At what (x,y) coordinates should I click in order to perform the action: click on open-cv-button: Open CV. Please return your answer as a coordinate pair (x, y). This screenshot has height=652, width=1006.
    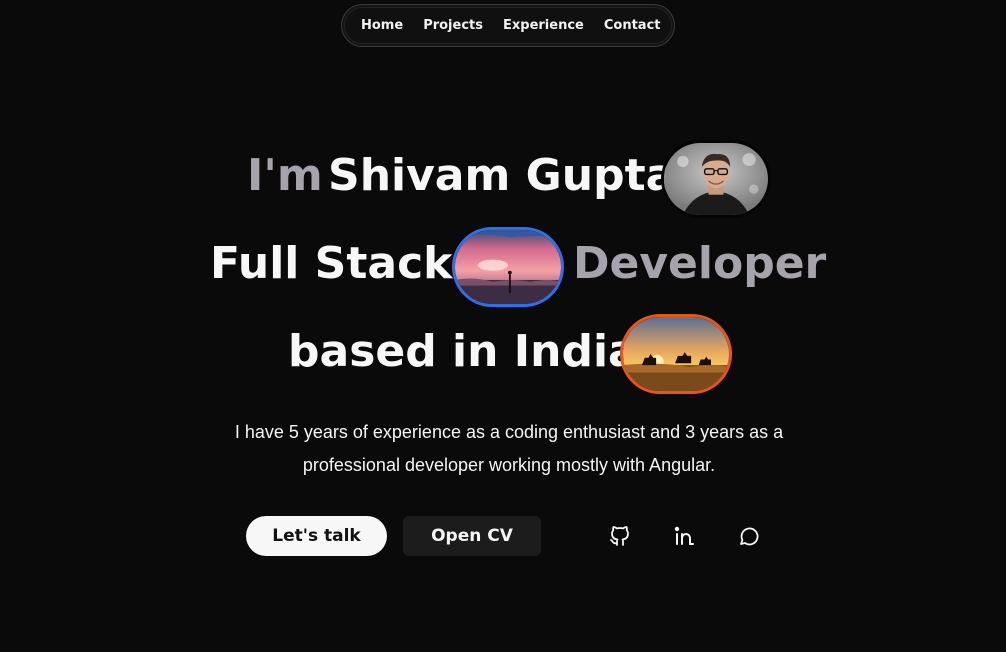
    Looking at the image, I should click on (472, 536).